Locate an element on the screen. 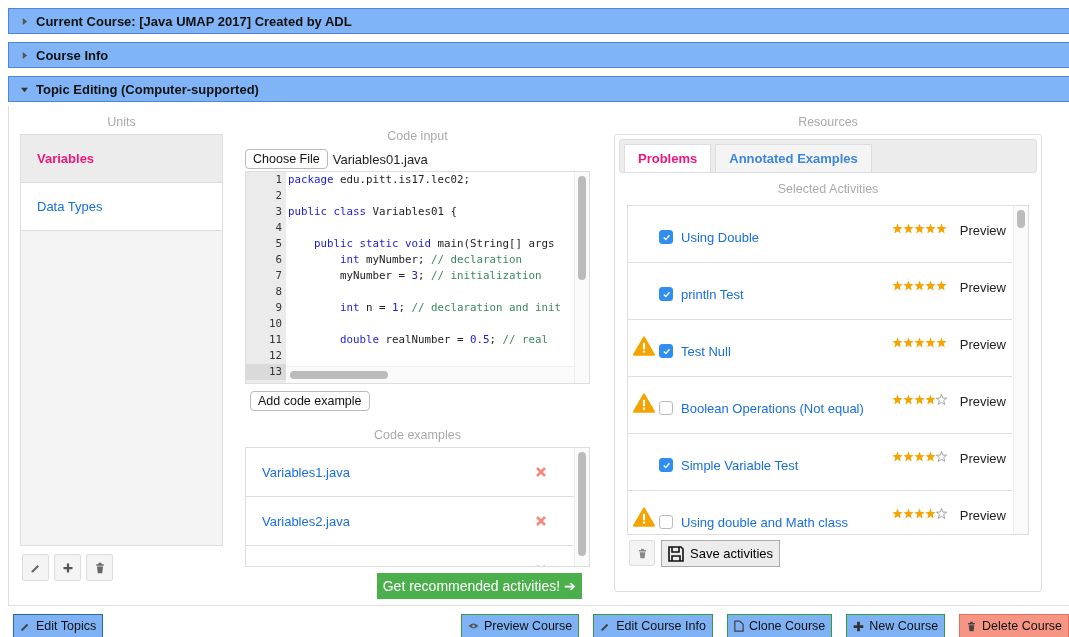 Image resolution: width=1069 pixels, height=637 pixels. line-number: 6 is located at coordinates (278, 260).